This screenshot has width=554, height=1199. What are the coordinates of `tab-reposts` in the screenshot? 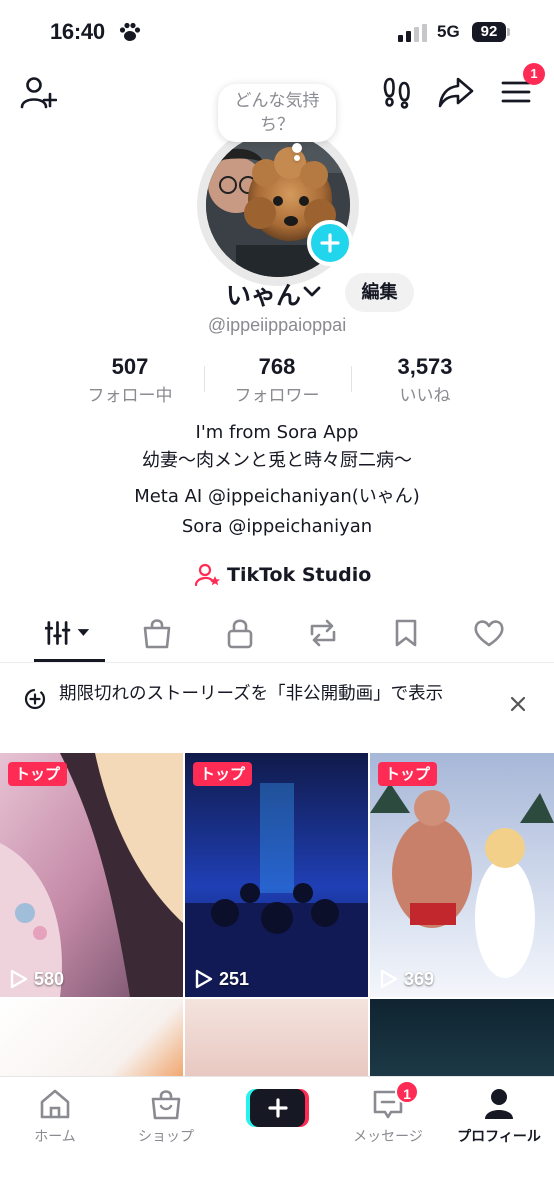 It's located at (323, 633).